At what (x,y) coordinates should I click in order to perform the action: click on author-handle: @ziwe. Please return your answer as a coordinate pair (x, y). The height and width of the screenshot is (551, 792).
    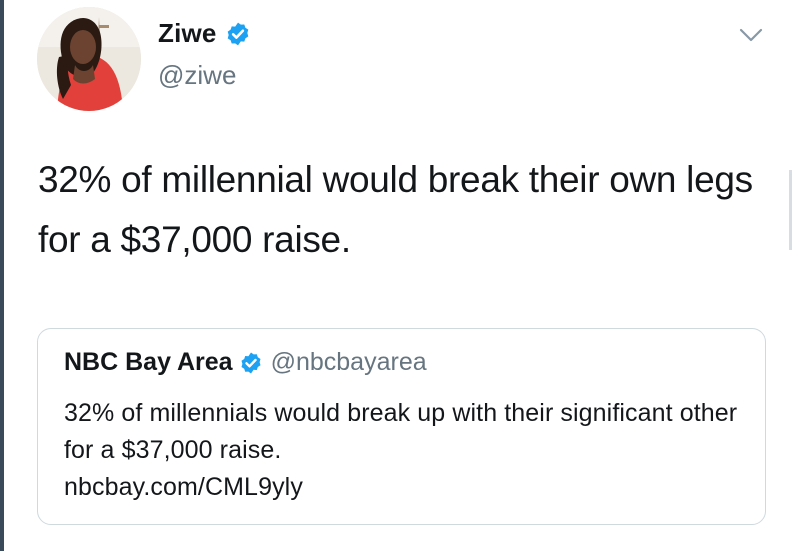
    Looking at the image, I should click on (197, 75).